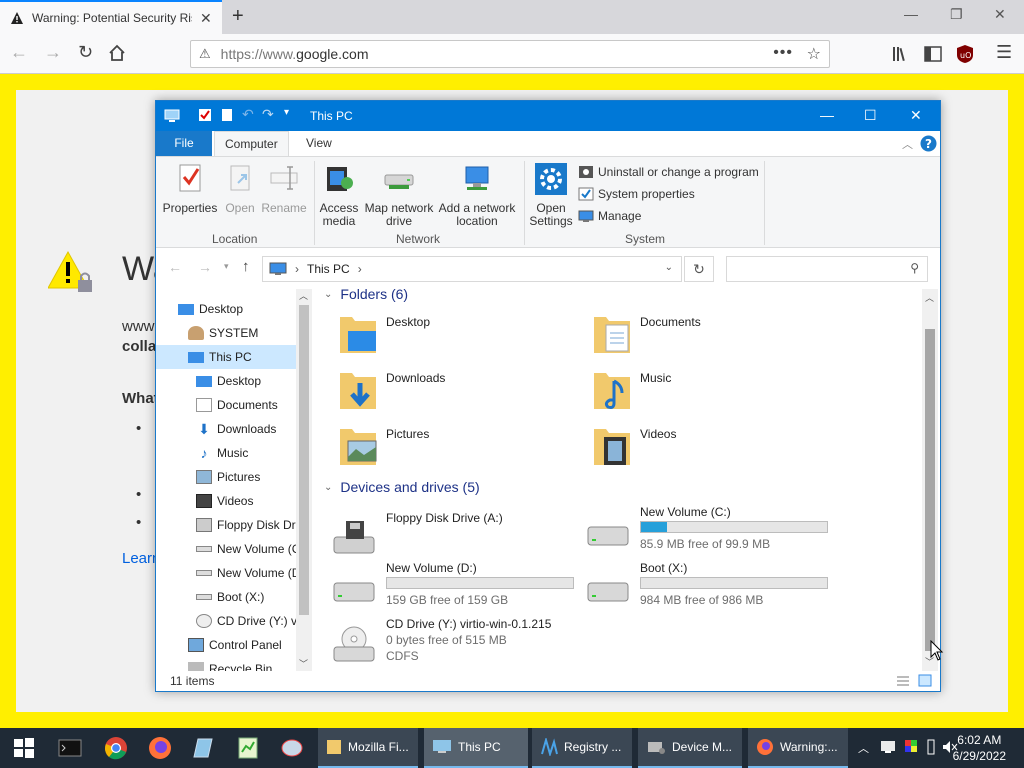  I want to click on content-scrollbar: ︿ ﹀, so click(930, 480).